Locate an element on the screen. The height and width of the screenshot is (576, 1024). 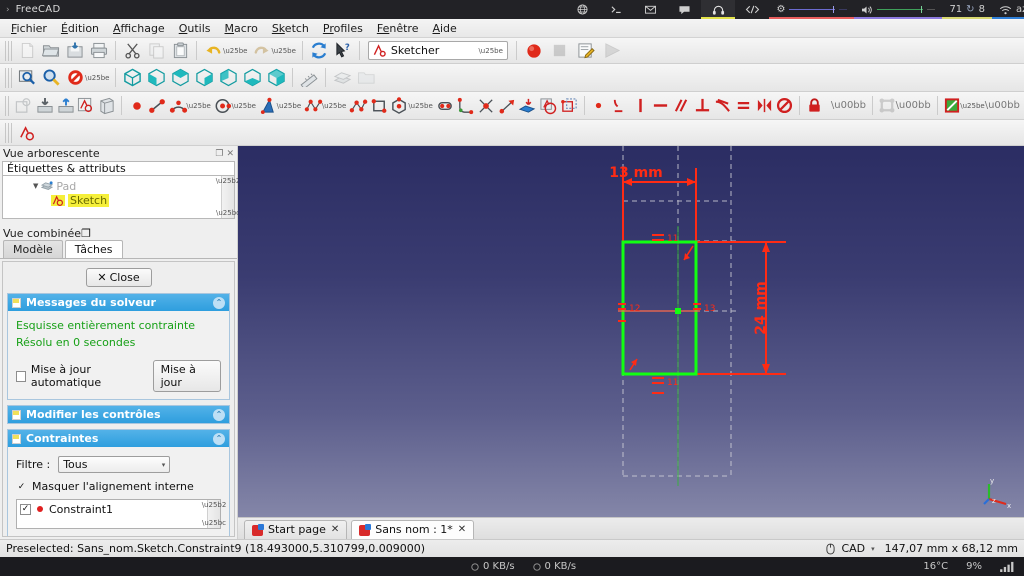
validate-dropdown-arrow-icon: \u25be is located at coordinates (972, 106).